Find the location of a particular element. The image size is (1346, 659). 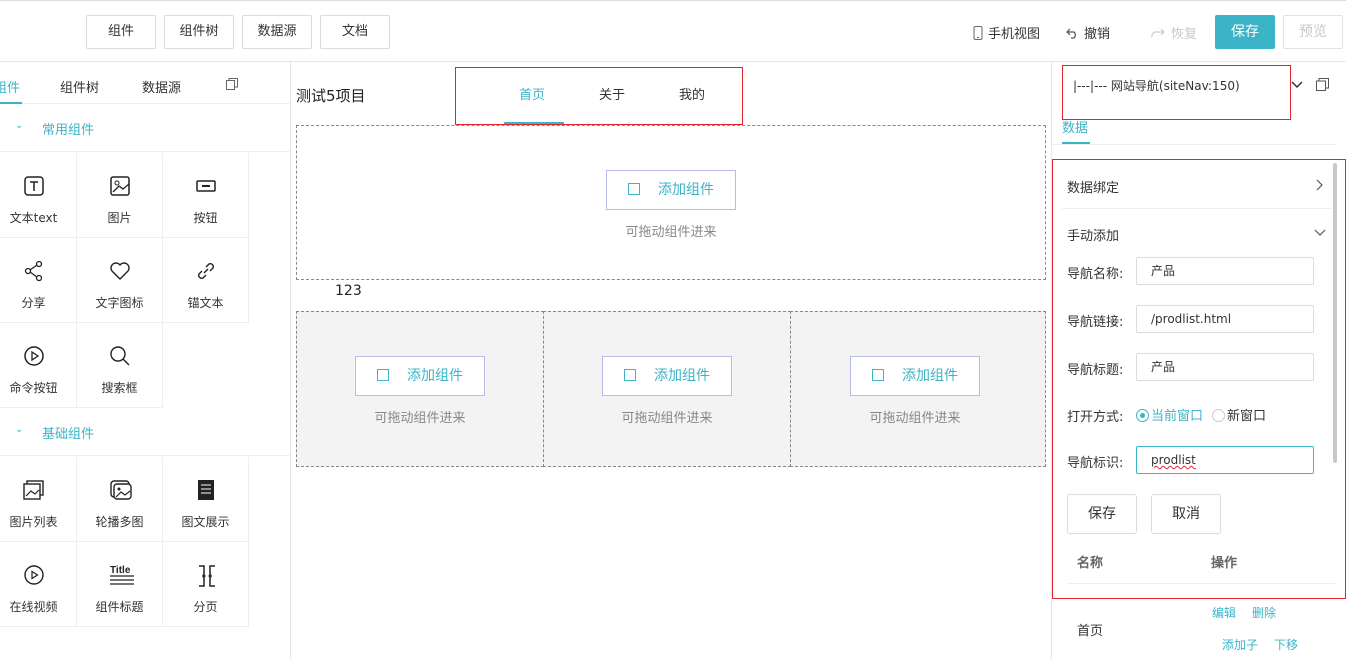

component-online-video: 在线视频 is located at coordinates (38, 584).